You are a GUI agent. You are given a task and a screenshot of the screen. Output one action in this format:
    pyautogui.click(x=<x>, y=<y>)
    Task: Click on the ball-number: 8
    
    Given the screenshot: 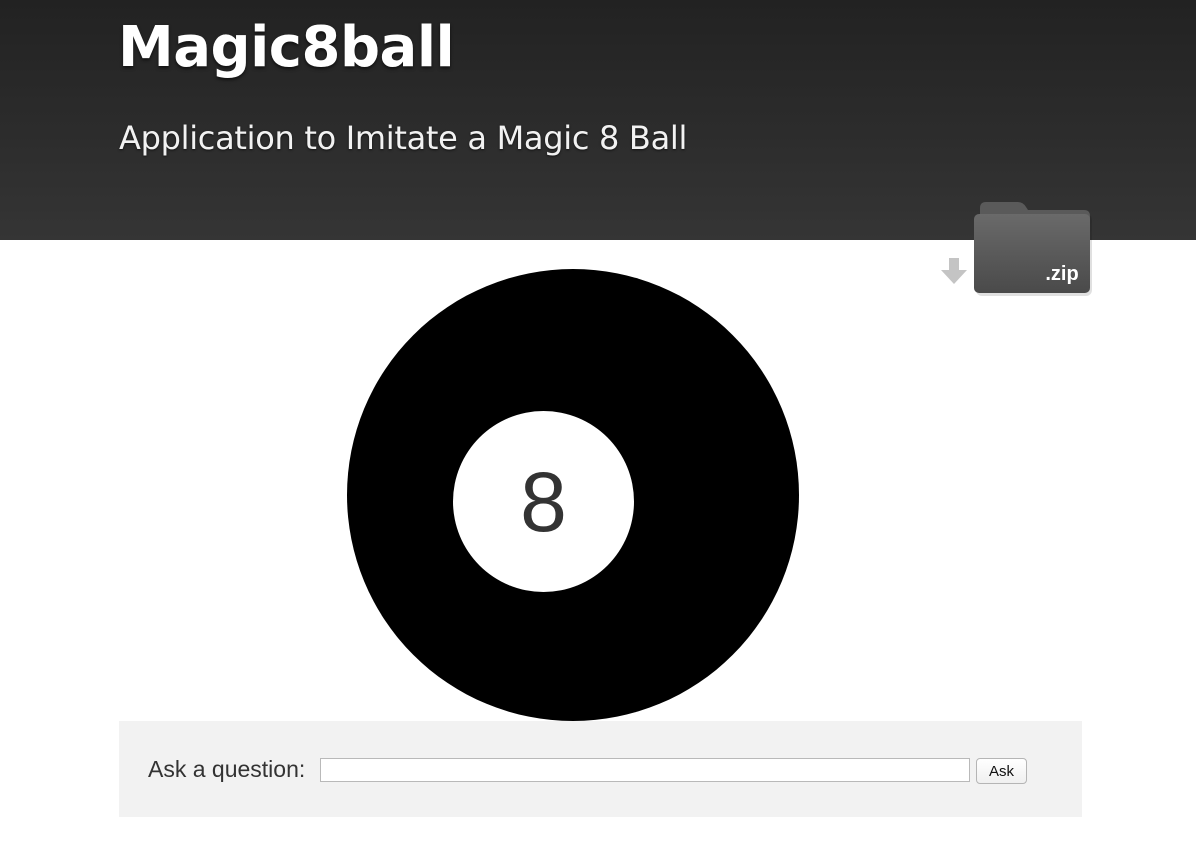 What is the action you would take?
    pyautogui.click(x=543, y=501)
    